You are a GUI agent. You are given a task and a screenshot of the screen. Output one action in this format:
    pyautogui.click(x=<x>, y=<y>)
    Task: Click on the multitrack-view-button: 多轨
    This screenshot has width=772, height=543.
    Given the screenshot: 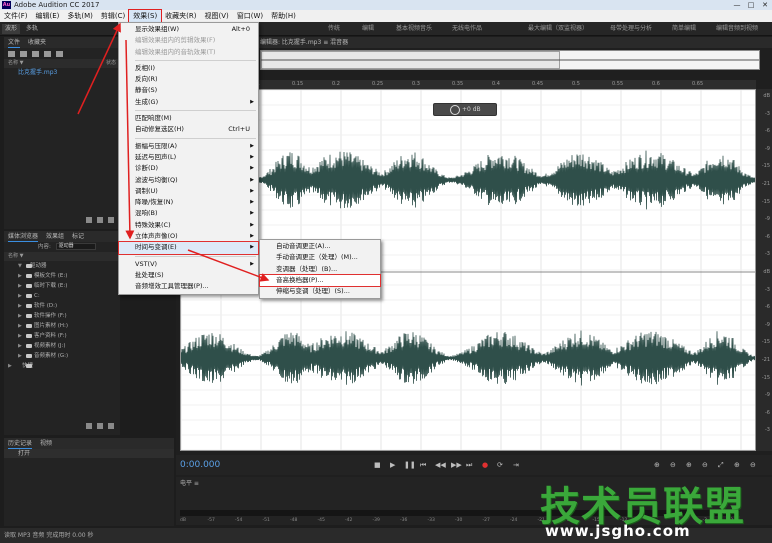 What is the action you would take?
    pyautogui.click(x=32, y=29)
    